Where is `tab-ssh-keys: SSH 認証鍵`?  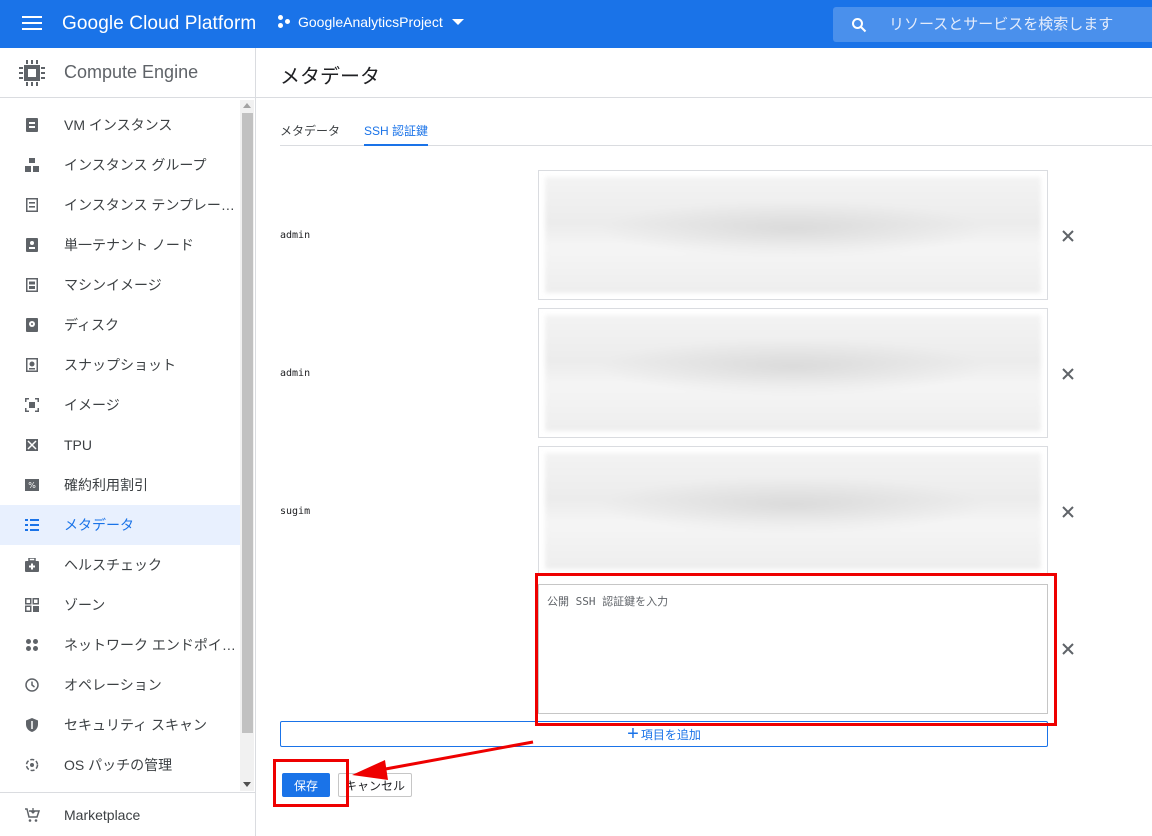
tab-ssh-keys: SSH 認証鍵 is located at coordinates (396, 134).